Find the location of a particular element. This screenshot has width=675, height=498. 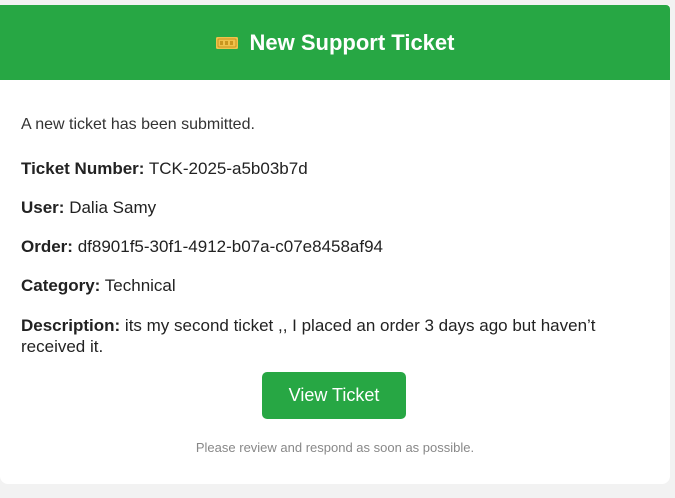

field-value: Dalia Samy is located at coordinates (113, 207).